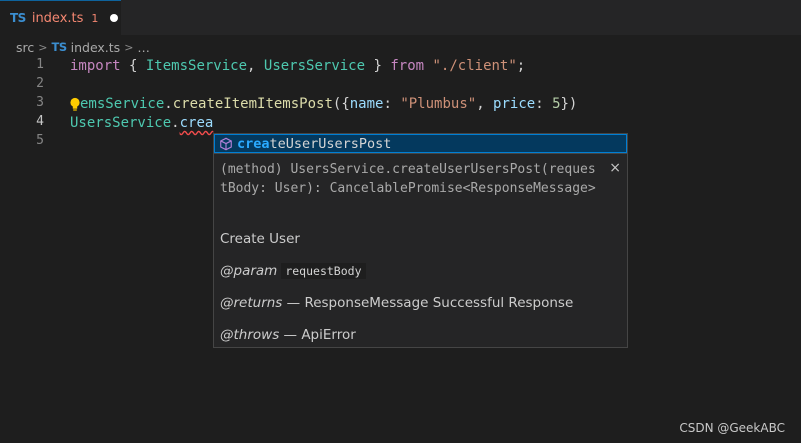  What do you see at coordinates (196, 66) in the screenshot?
I see `import-items-service: ItemsService` at bounding box center [196, 66].